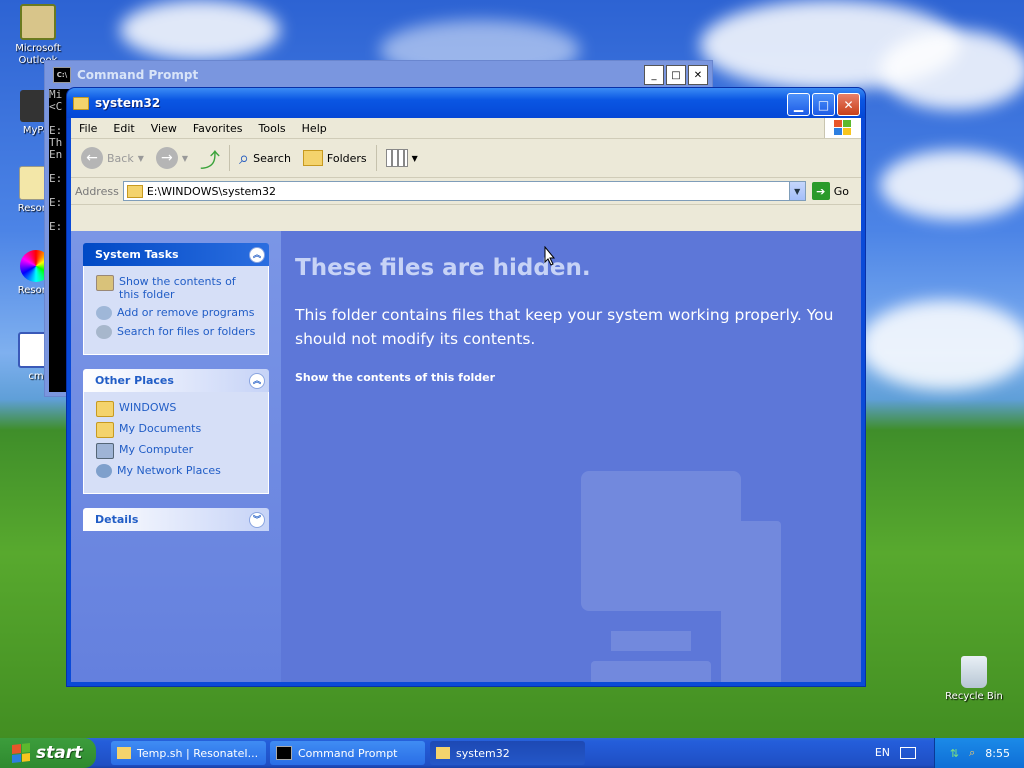 This screenshot has height=768, width=1024. I want to click on show-contents-main-link: Show the contents of this folder, so click(395, 377).